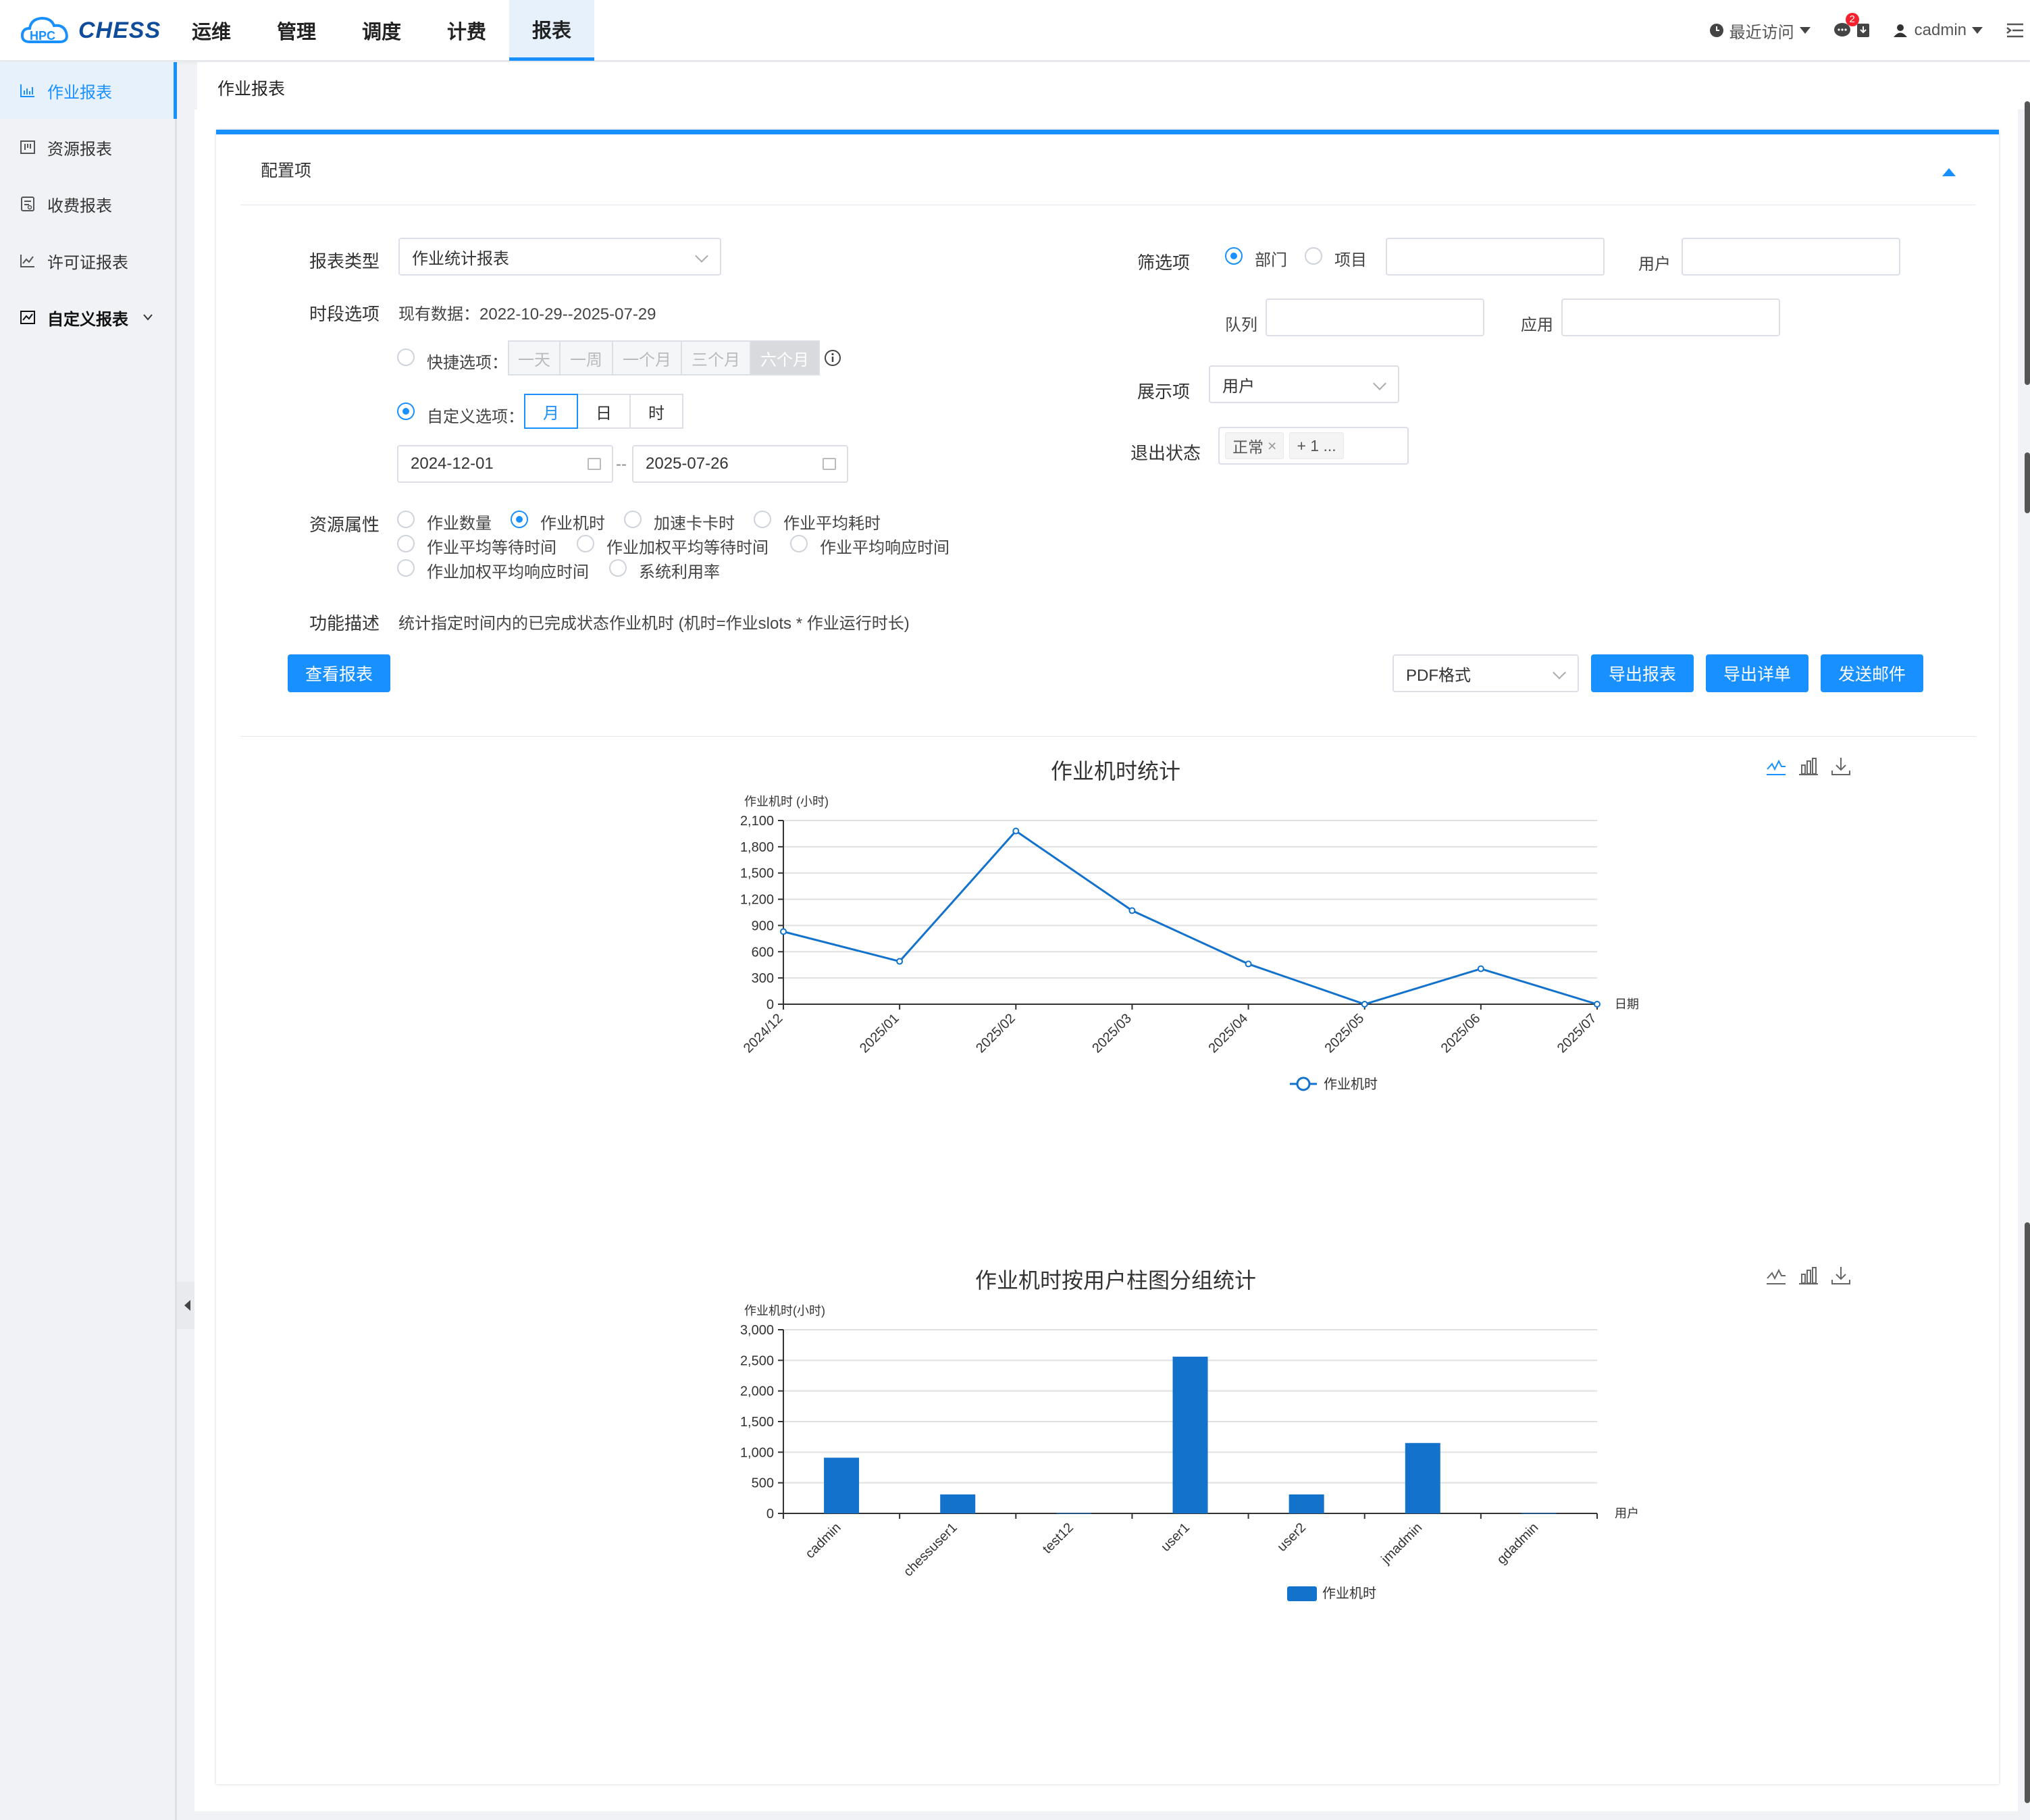 This screenshot has height=1820, width=2030. I want to click on message-button: 2, so click(1851, 25).